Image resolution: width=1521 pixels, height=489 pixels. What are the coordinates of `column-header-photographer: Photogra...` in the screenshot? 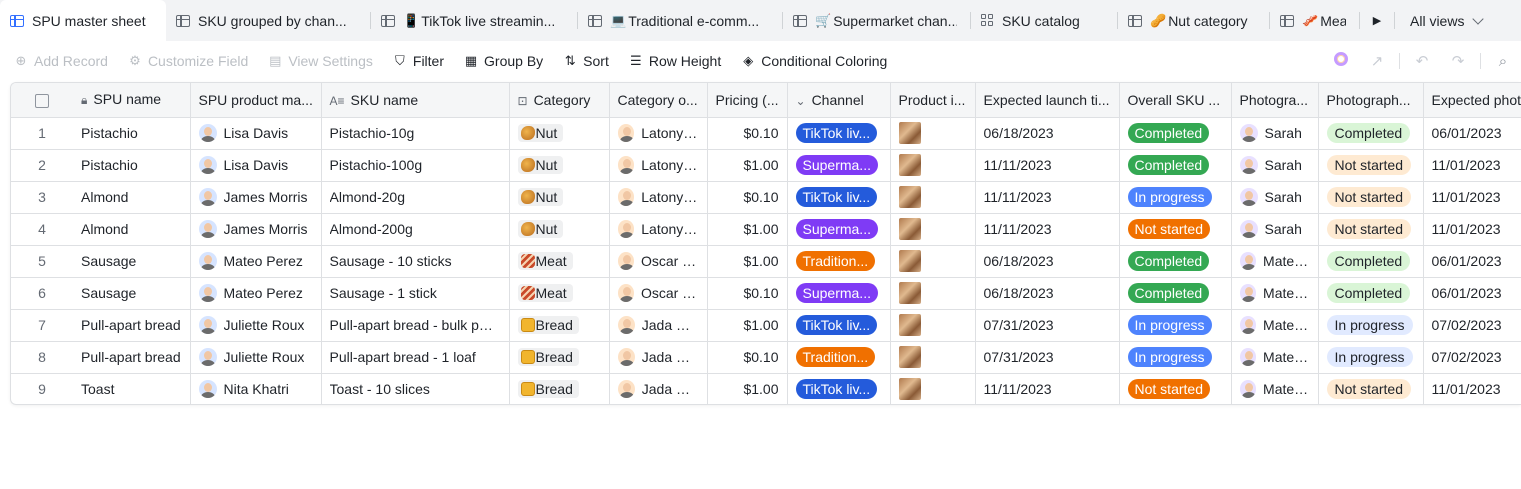 It's located at (1275, 100).